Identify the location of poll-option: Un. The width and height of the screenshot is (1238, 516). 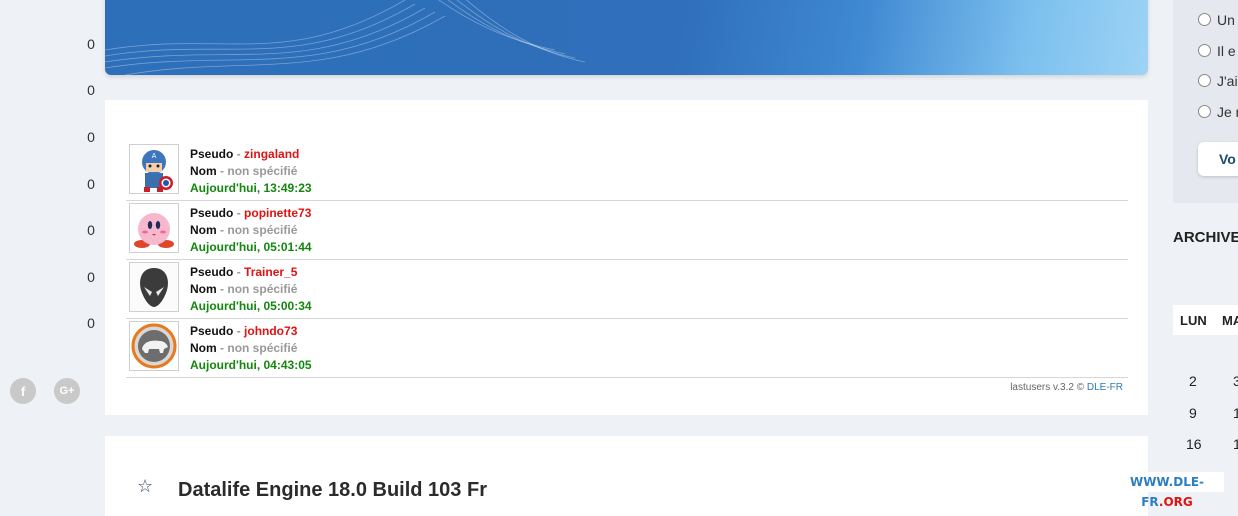
(1216, 20).